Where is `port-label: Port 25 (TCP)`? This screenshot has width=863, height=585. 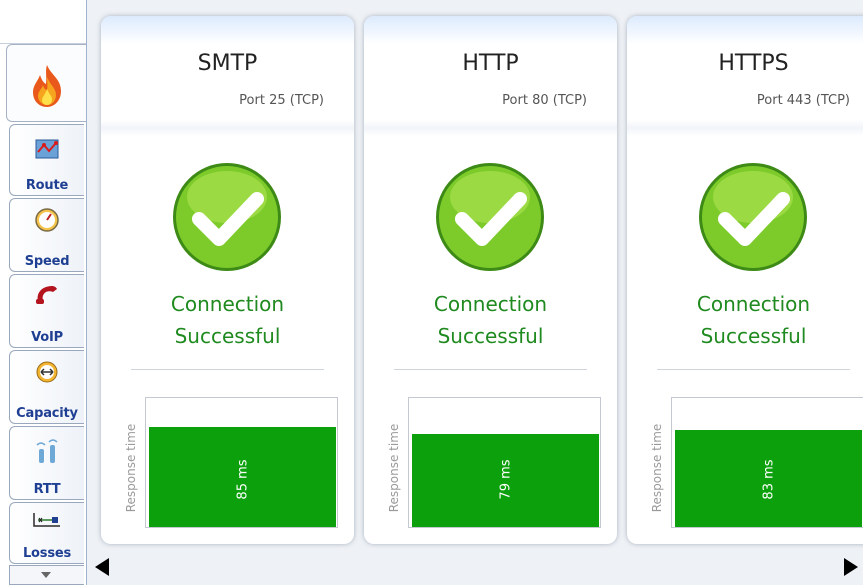
port-label: Port 25 (TCP) is located at coordinates (281, 100).